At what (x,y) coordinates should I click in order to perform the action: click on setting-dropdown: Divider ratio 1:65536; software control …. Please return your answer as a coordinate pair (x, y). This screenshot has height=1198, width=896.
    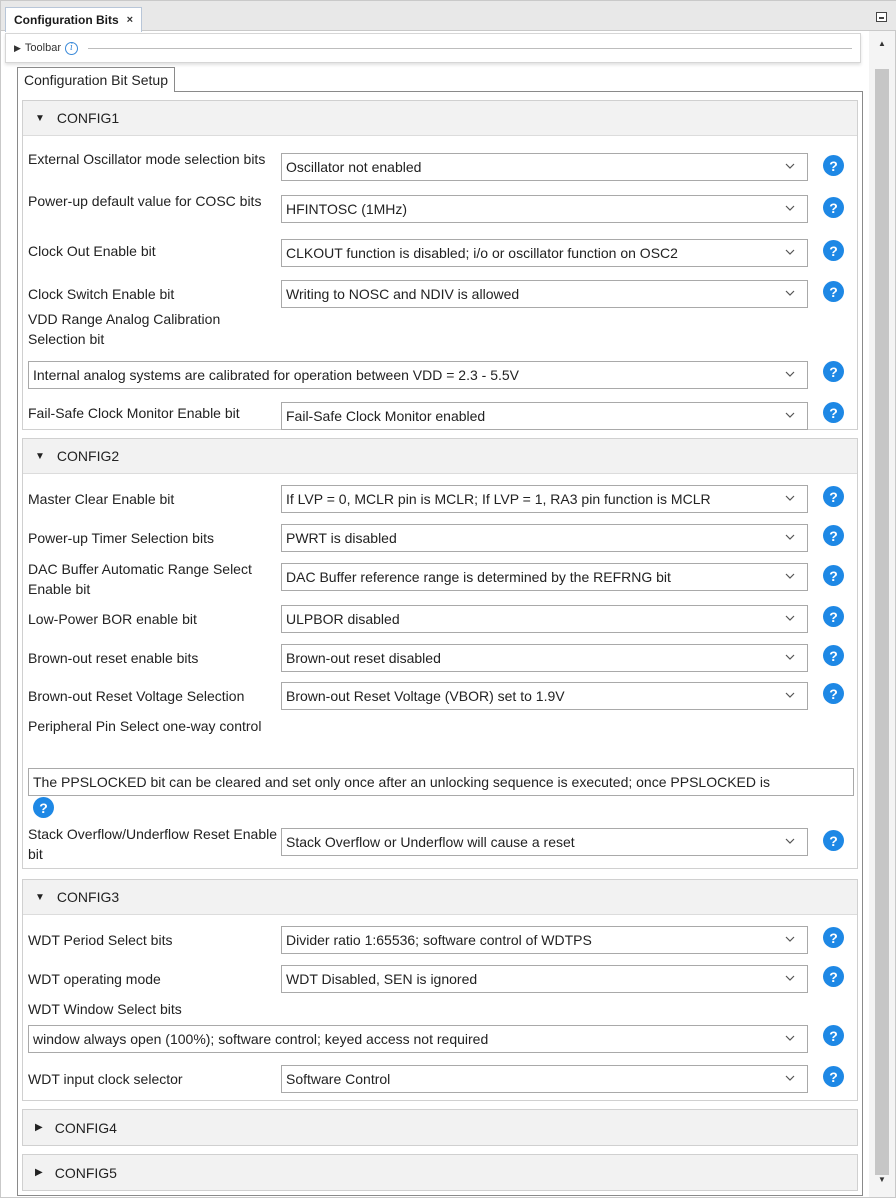
    Looking at the image, I should click on (544, 940).